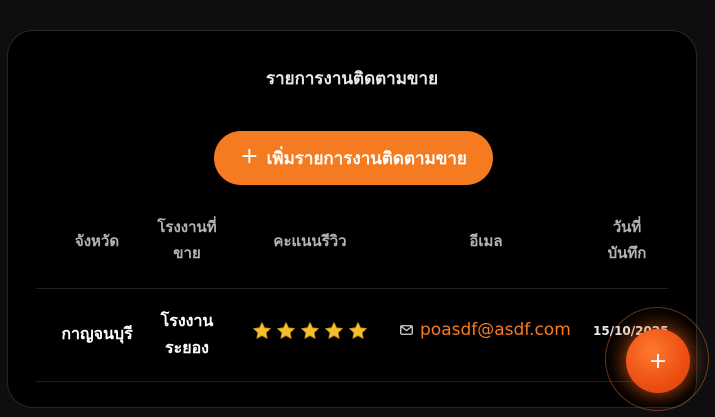  What do you see at coordinates (658, 361) in the screenshot?
I see `floating-add-button: +` at bounding box center [658, 361].